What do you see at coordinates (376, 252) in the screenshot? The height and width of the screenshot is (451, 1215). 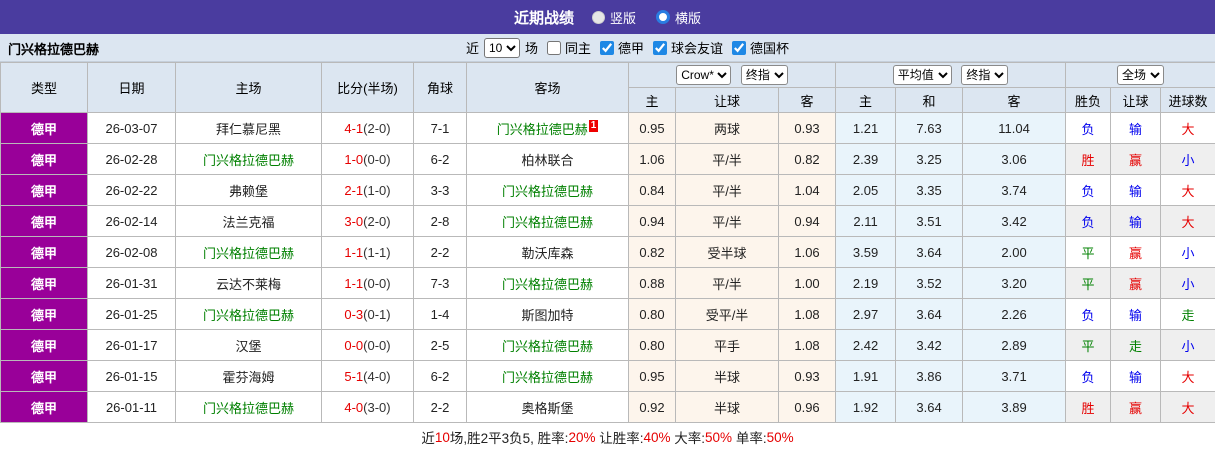 I see `halftime-score: (1-1)` at bounding box center [376, 252].